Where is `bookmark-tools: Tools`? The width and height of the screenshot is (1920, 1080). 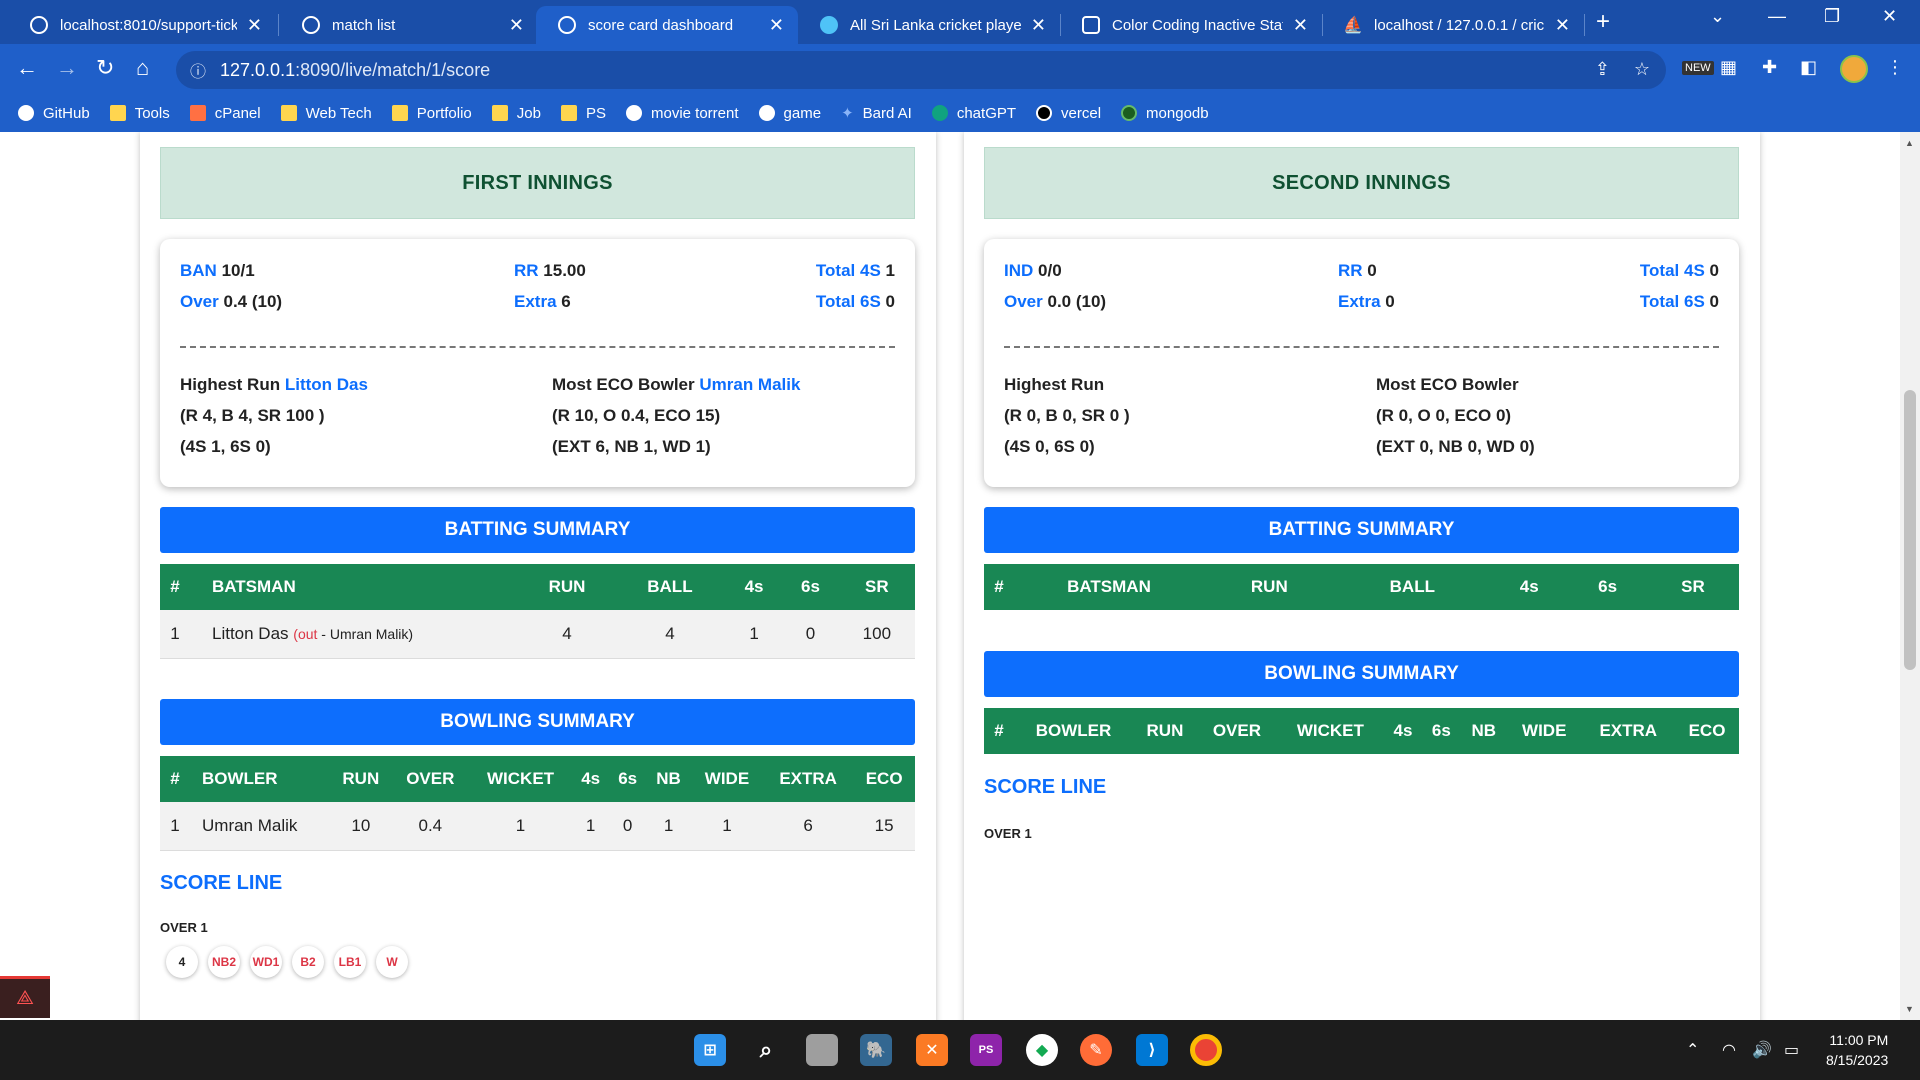
bookmark-tools: Tools is located at coordinates (139, 113).